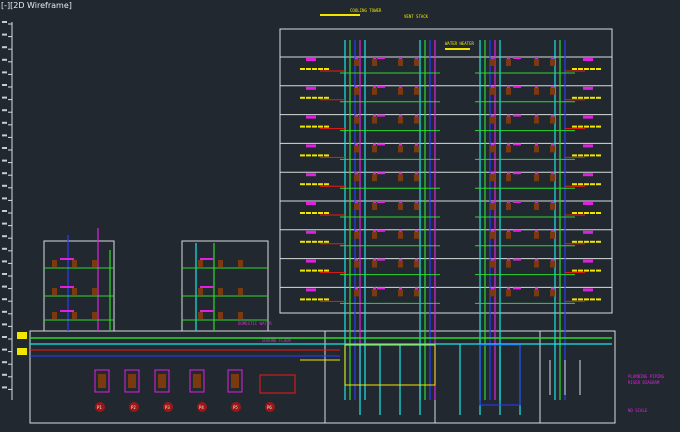 This screenshot has width=680, height=432. I want to click on header-label: DOMESTIC WATER, so click(255, 323).